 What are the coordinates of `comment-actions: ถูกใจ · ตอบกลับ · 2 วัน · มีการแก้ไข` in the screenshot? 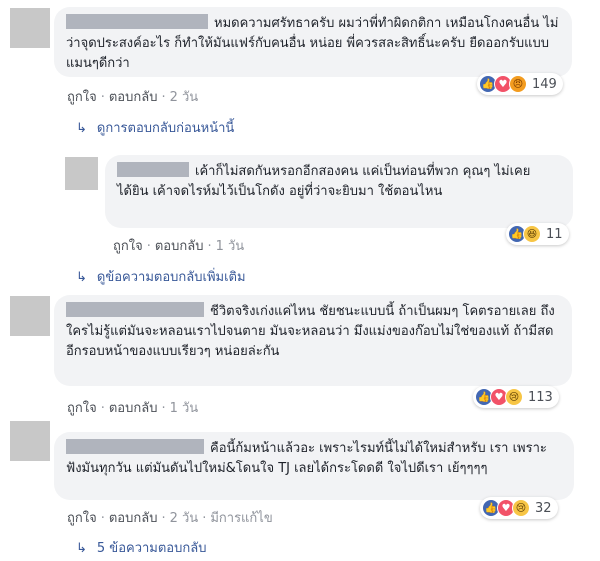 It's located at (170, 518).